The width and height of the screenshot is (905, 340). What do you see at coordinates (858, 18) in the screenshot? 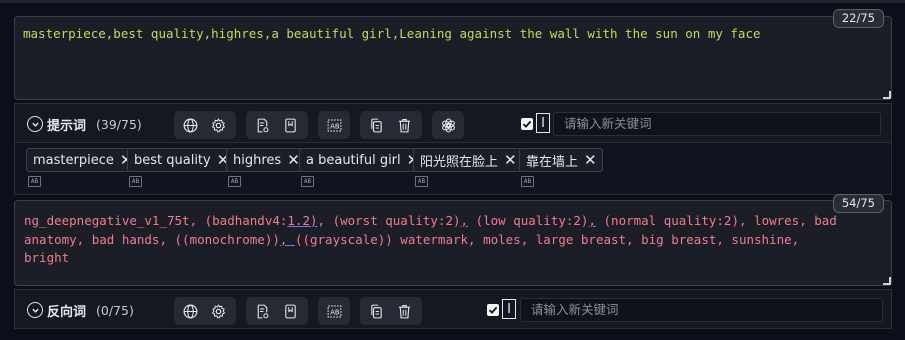
I see `positive-token-counter: 22/75` at bounding box center [858, 18].